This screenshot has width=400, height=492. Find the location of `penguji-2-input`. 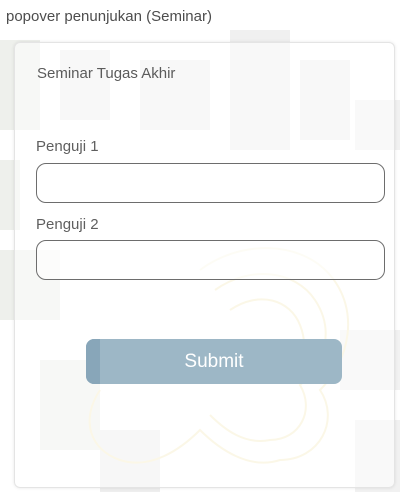

penguji-2-input is located at coordinates (210, 260).